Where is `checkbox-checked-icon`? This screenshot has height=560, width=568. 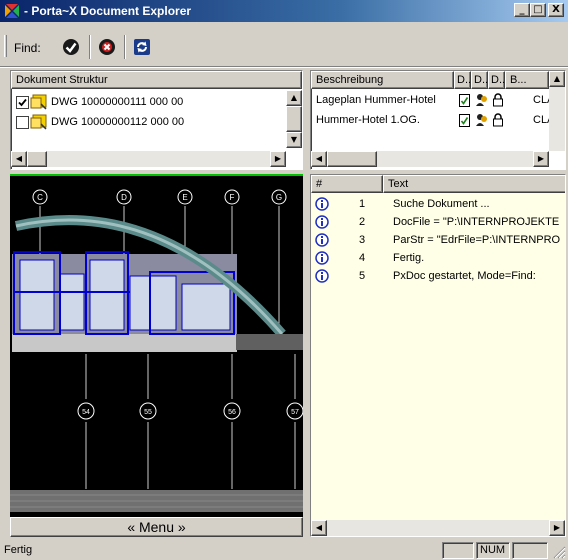 checkbox-checked-icon is located at coordinates (22, 102).